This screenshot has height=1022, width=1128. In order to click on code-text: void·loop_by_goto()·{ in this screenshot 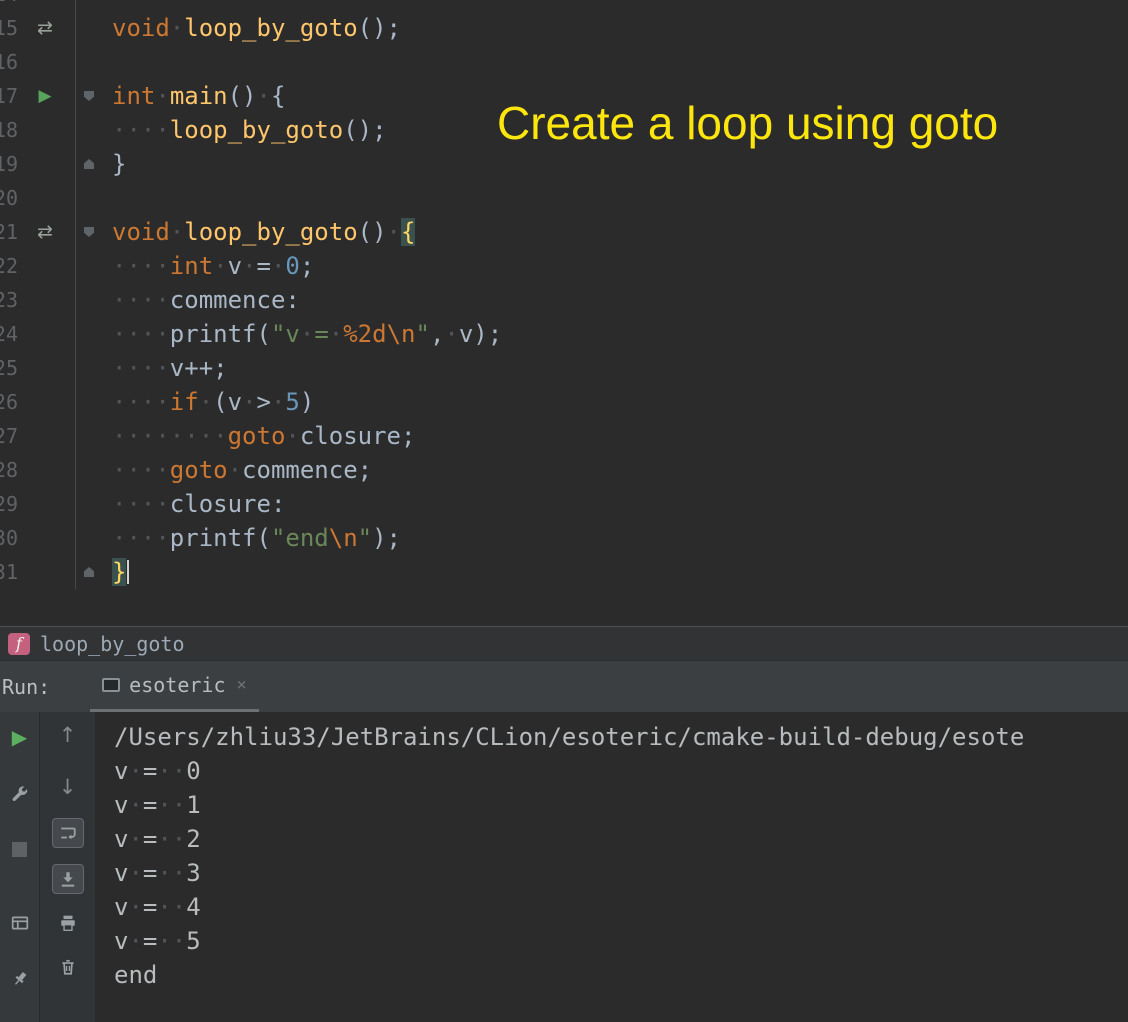, I will do `click(620, 232)`.